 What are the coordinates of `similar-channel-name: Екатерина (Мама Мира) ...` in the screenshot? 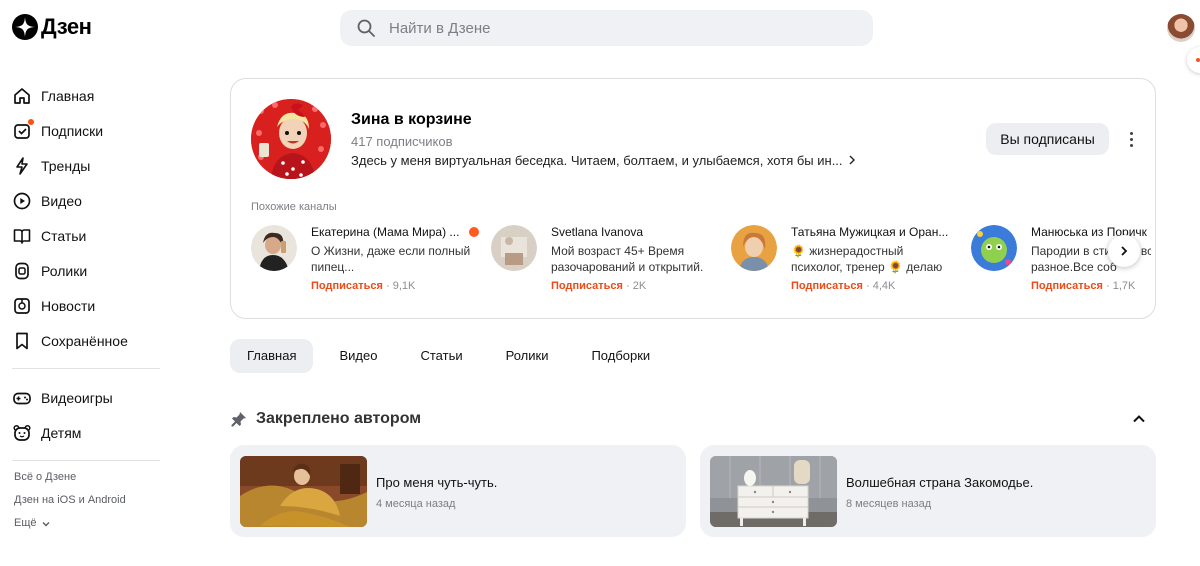 It's located at (385, 232).